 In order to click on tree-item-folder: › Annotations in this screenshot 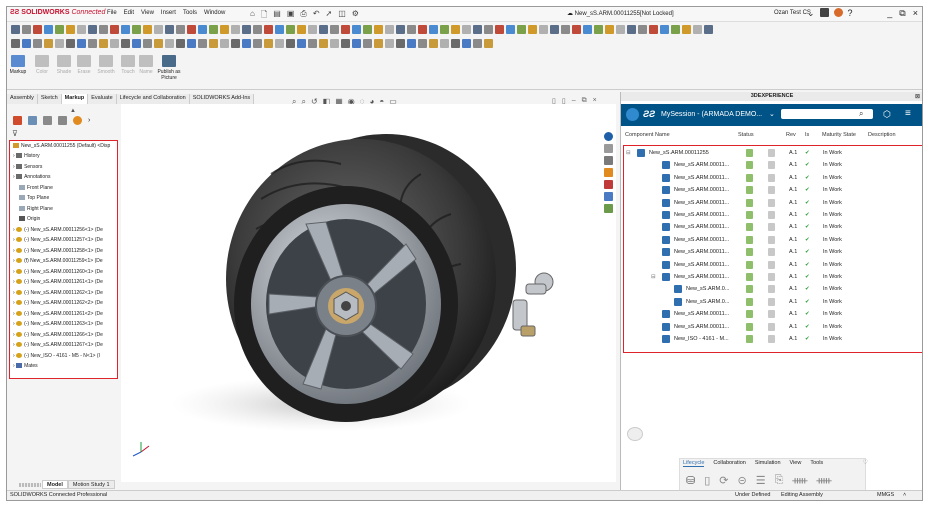, I will do `click(31, 177)`.